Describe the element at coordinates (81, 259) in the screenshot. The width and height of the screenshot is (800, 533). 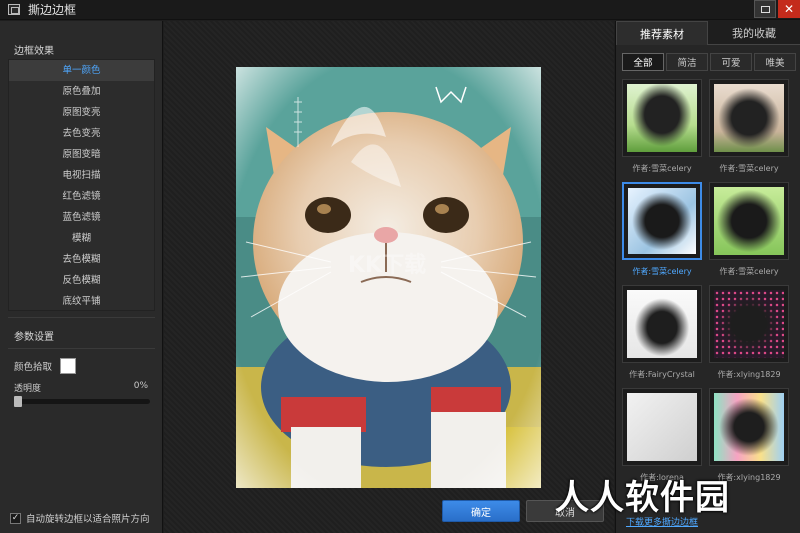
I see `effect-item: 去色模糊` at that location.